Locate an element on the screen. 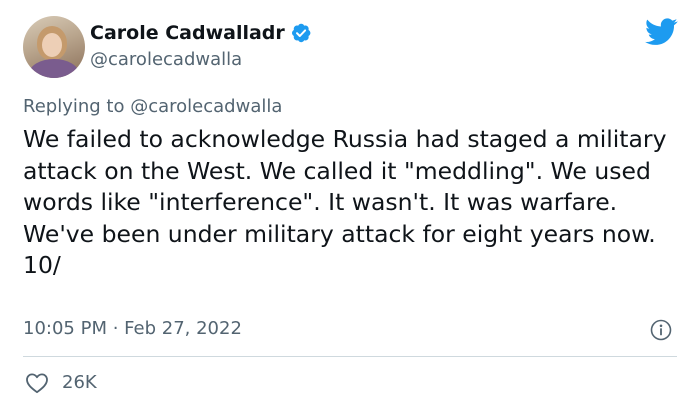 Image resolution: width=700 pixels, height=410 pixels. like-button: 26K is located at coordinates (61, 383).